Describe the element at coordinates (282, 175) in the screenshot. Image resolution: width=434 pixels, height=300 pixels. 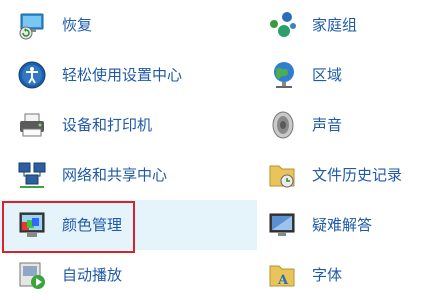
I see `file-history-icon` at that location.